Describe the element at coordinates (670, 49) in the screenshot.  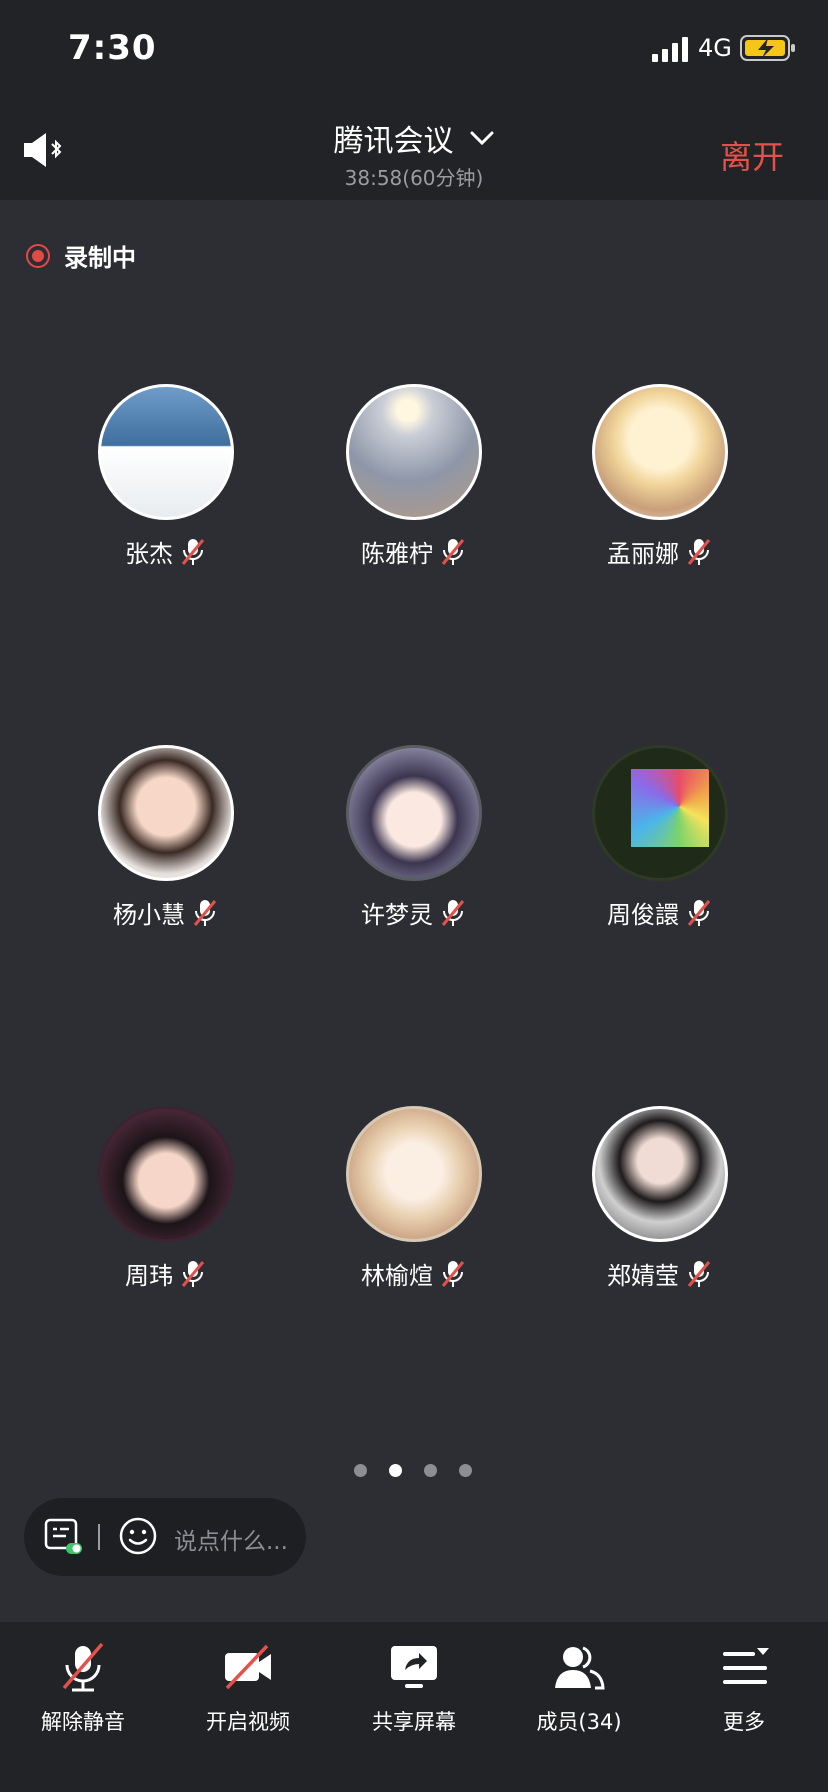
I see `signal-icon` at that location.